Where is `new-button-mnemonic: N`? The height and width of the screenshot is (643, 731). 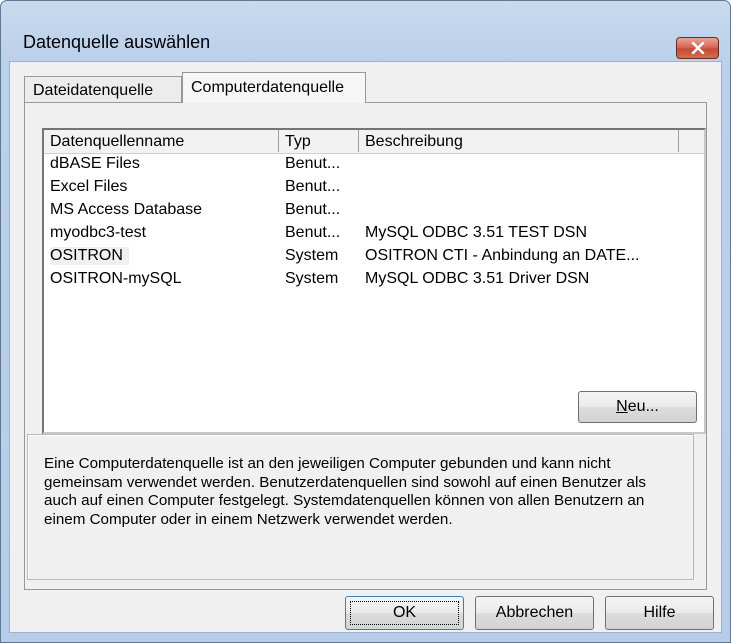
new-button-mnemonic: N is located at coordinates (622, 406).